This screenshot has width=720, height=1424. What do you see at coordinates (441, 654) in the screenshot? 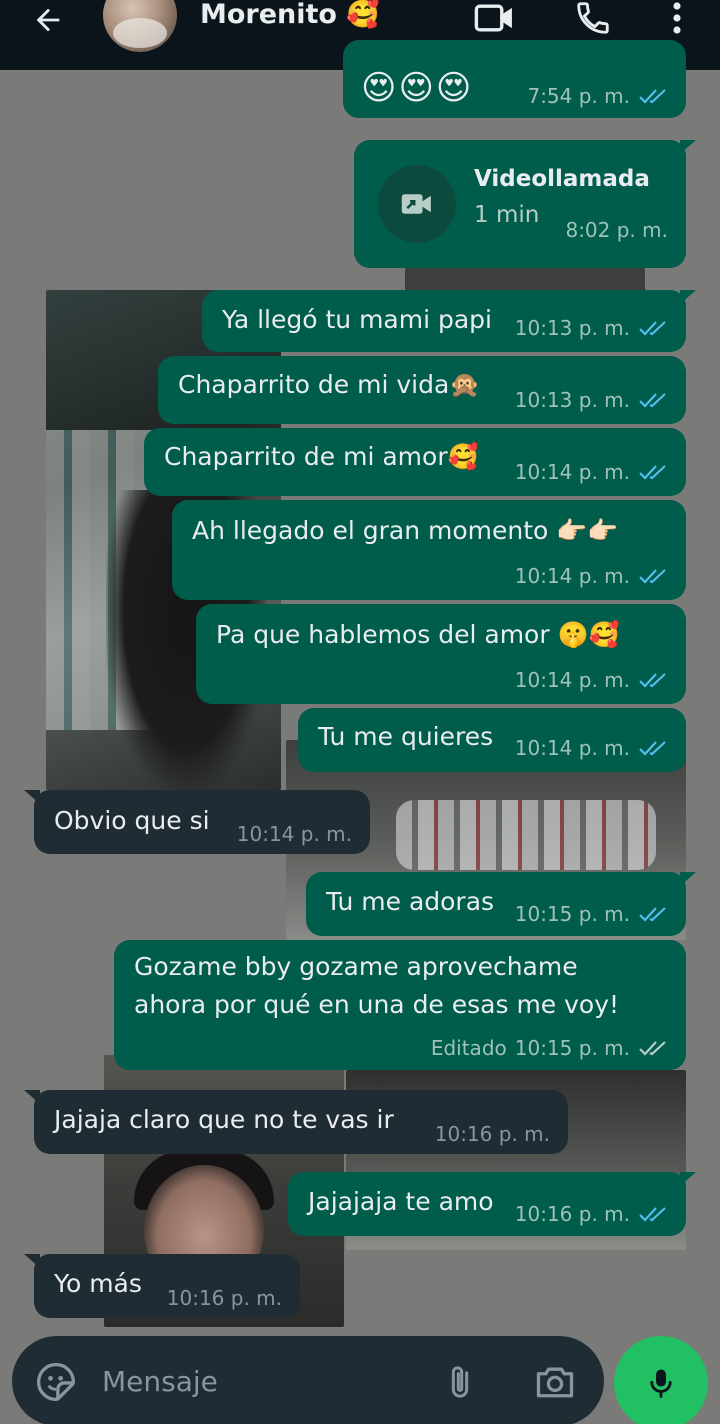
I see `message-bubble-outgoing: Pa que hablemos del amor 🤫🥰 10:14 p. m.` at bounding box center [441, 654].